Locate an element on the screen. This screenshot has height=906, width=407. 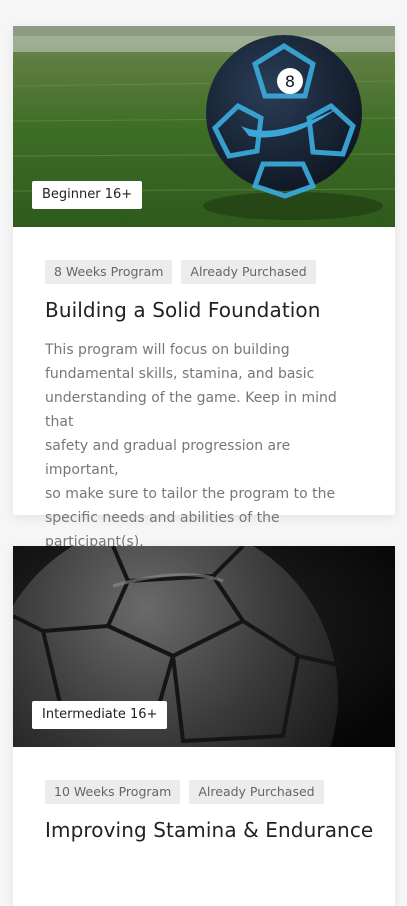
tag-list: 10 Weeks Program Already Purchased is located at coordinates (204, 792).